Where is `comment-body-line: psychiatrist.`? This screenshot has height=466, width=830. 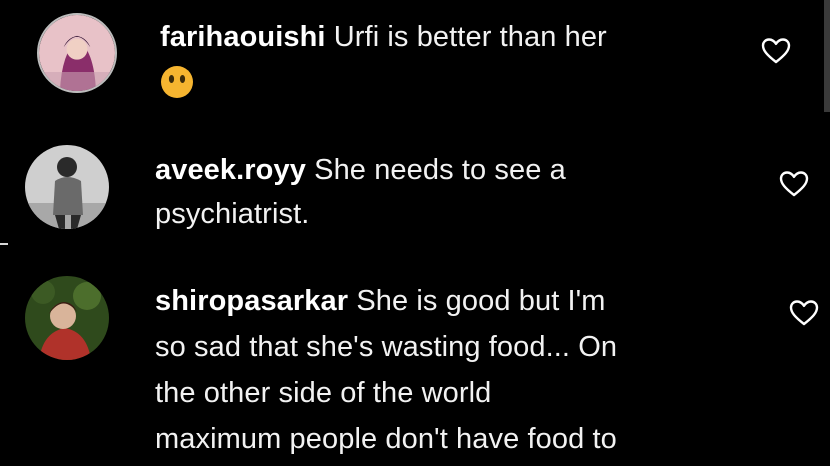 comment-body-line: psychiatrist. is located at coordinates (232, 214).